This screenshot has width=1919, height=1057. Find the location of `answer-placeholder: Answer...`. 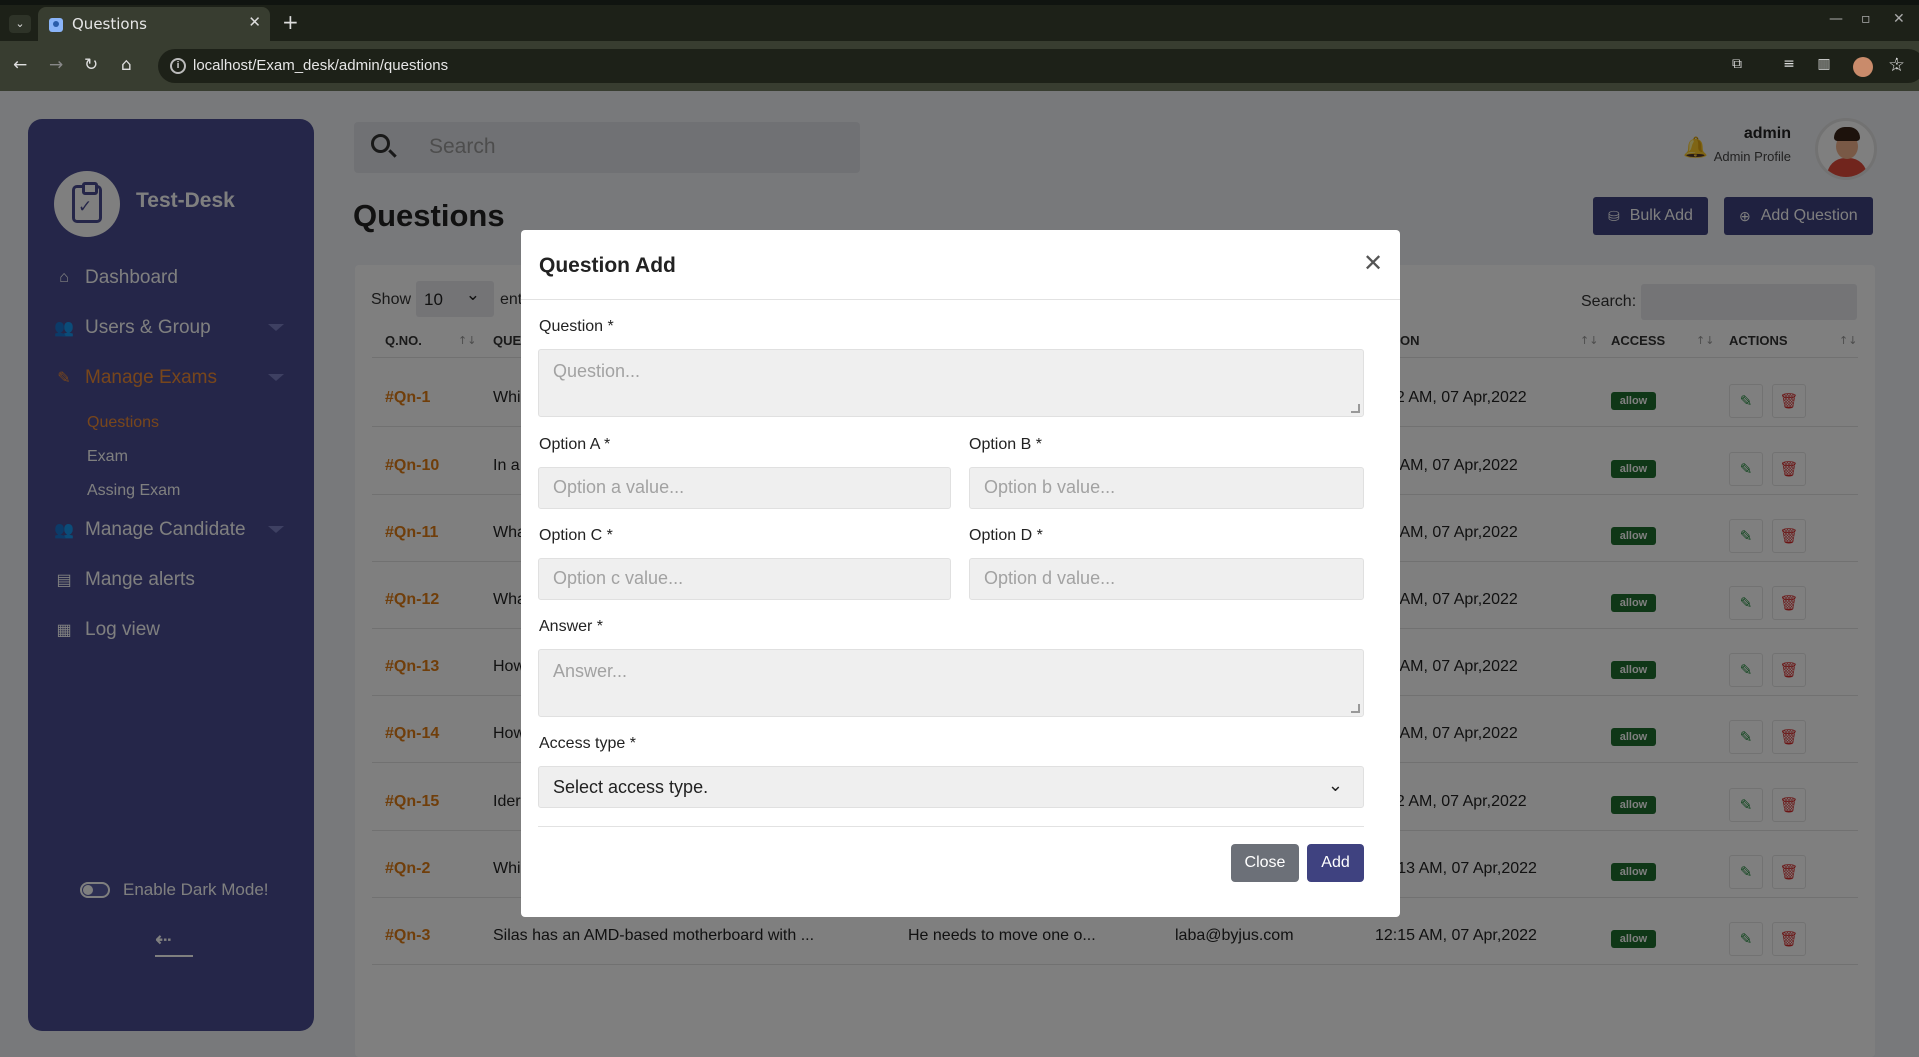

answer-placeholder: Answer... is located at coordinates (590, 671).